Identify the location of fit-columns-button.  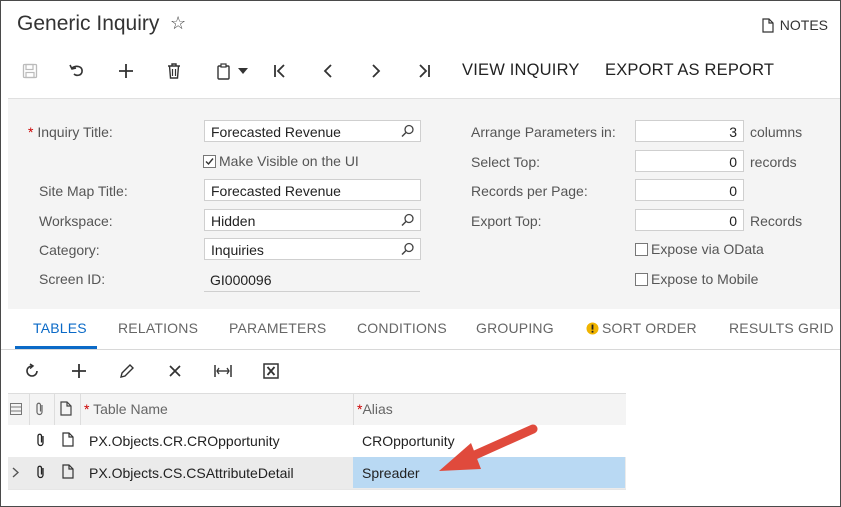
(223, 371).